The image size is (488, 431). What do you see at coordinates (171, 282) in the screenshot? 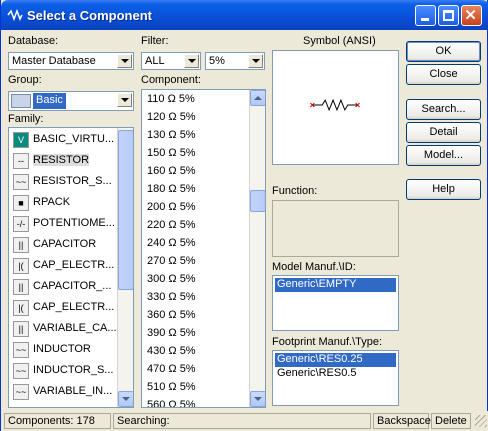
I see `component-item: 300 Ω 5%` at bounding box center [171, 282].